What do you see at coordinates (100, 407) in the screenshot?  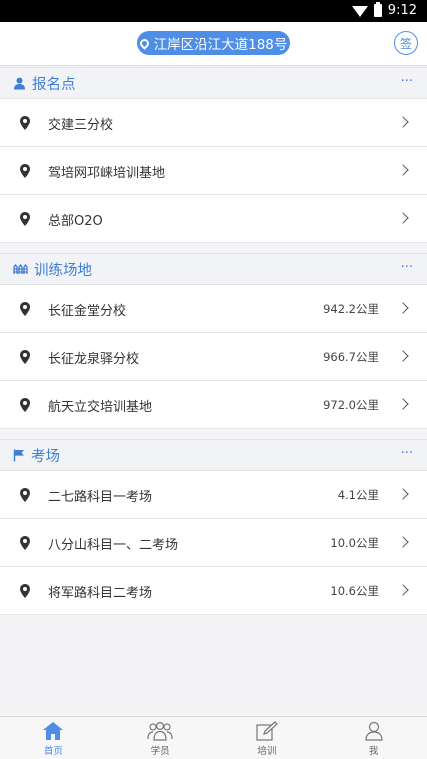 I see `item-name: 航天立交培训基地` at bounding box center [100, 407].